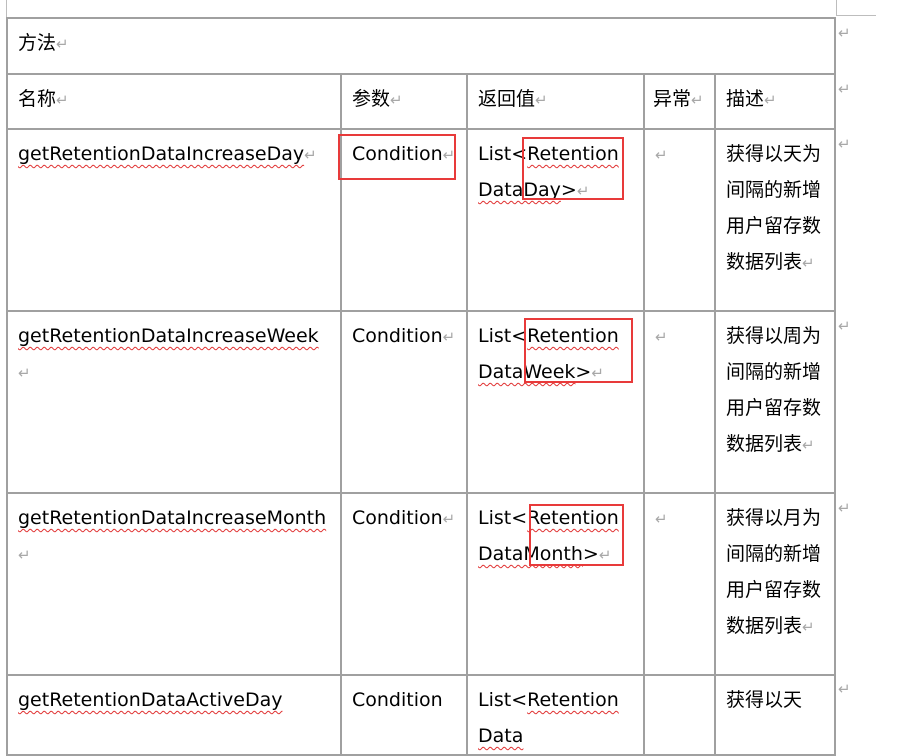  What do you see at coordinates (555, 402) in the screenshot?
I see `return-cell: List<RetentionDataWeek>↵` at bounding box center [555, 402].